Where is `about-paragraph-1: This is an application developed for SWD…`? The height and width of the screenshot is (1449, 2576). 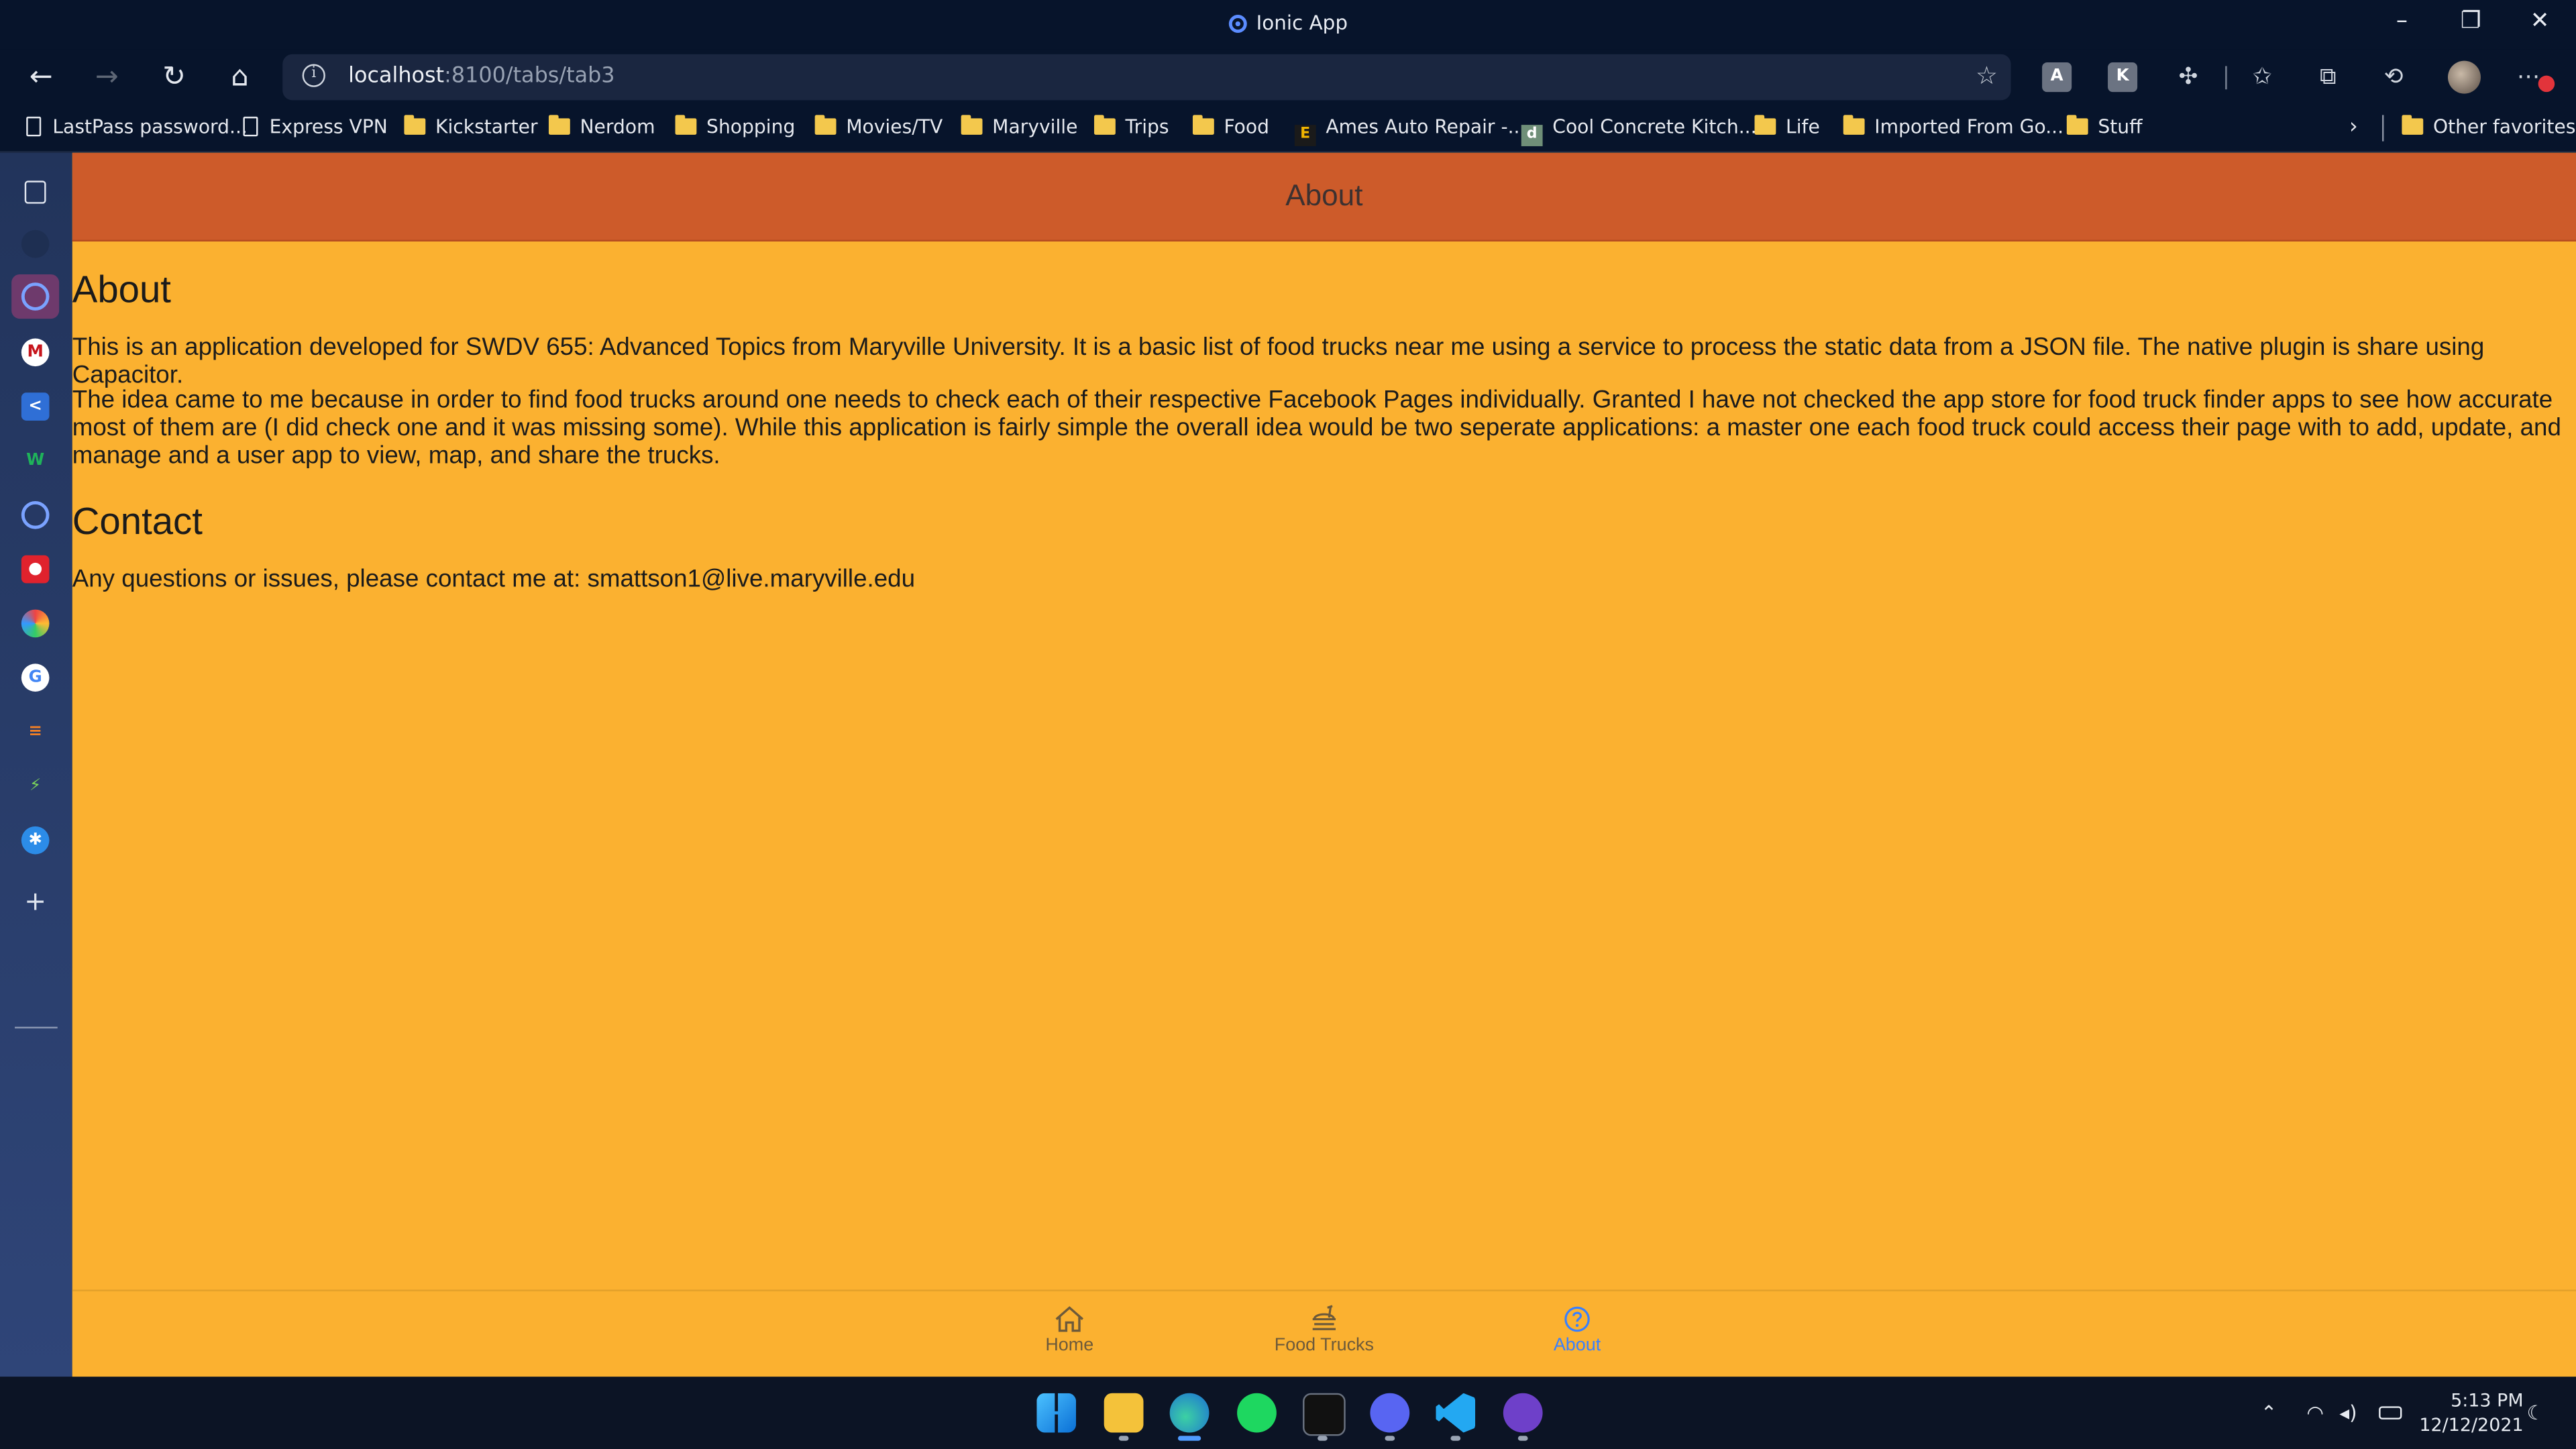 about-paragraph-1: This is an application developed for SWD… is located at coordinates (1278, 361).